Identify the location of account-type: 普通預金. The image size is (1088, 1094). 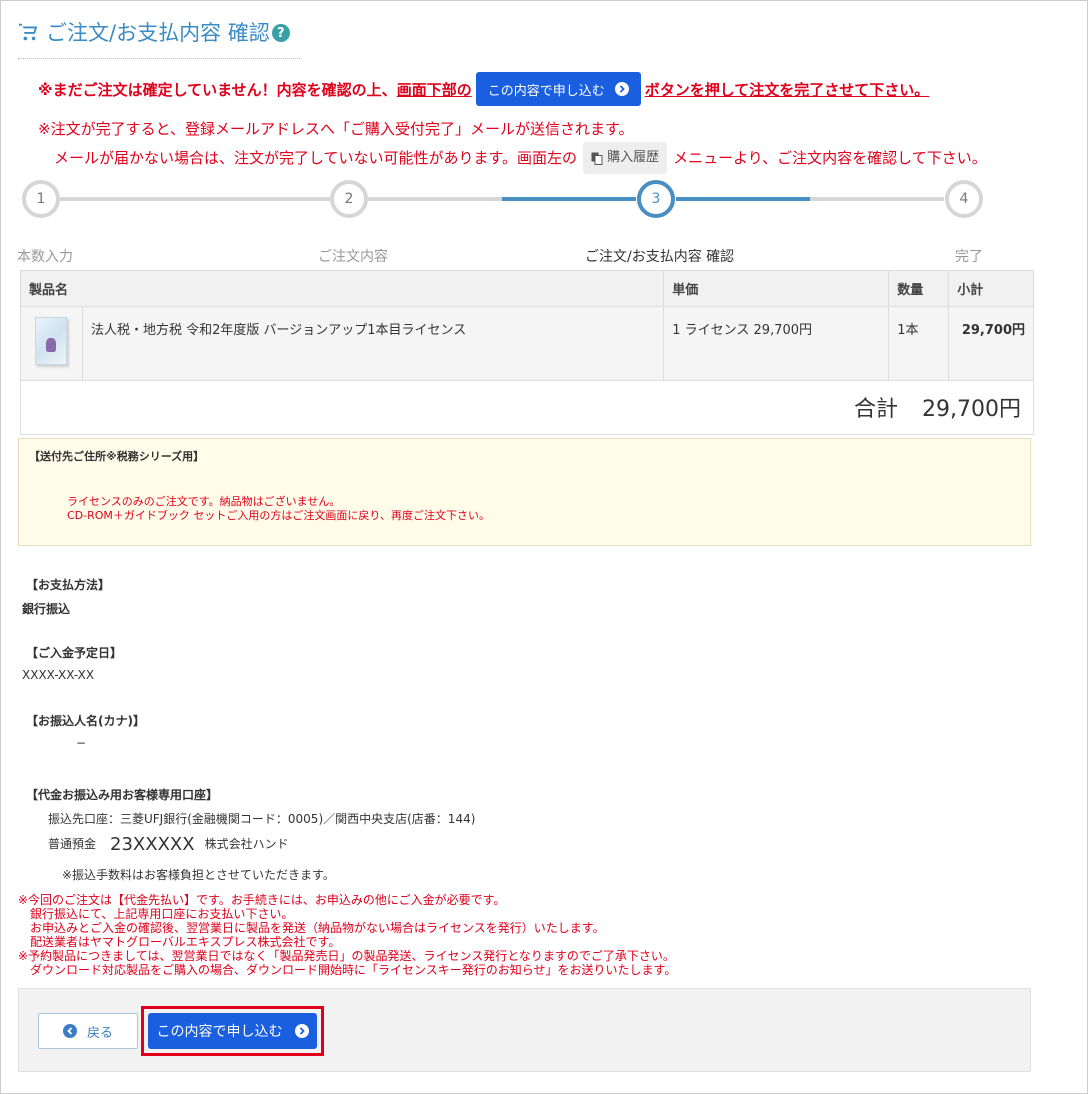
(72, 844).